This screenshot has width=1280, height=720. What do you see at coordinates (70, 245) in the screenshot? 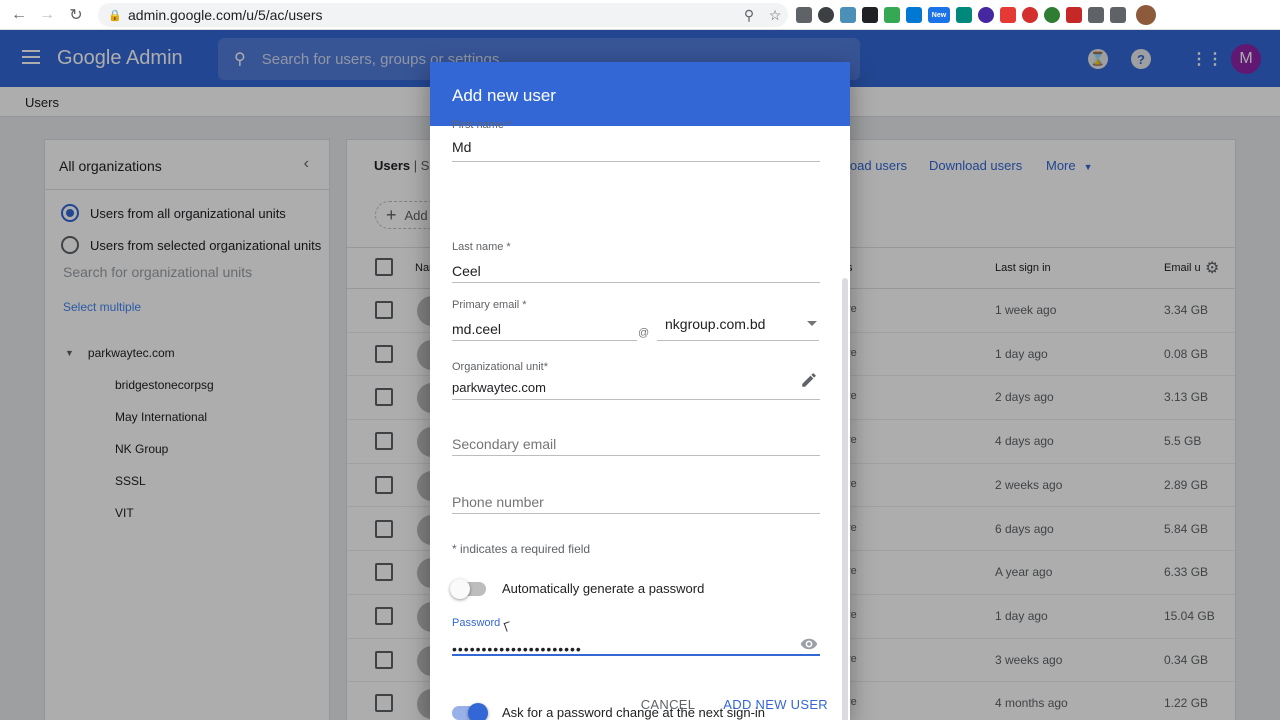
I see `radio-unselected-icon` at bounding box center [70, 245].